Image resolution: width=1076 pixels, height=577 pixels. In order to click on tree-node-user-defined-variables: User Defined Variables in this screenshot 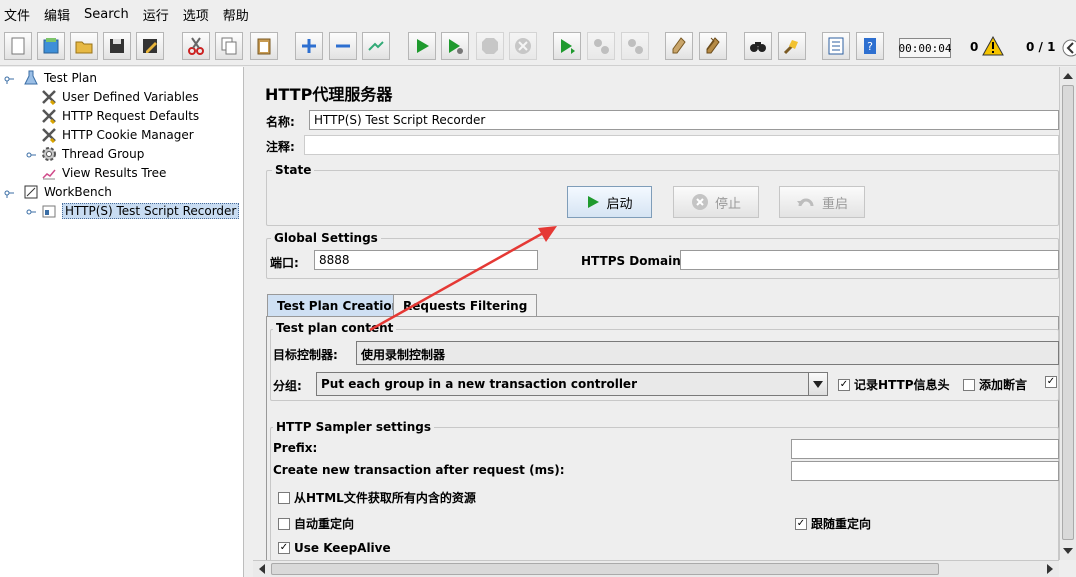, I will do `click(119, 97)`.